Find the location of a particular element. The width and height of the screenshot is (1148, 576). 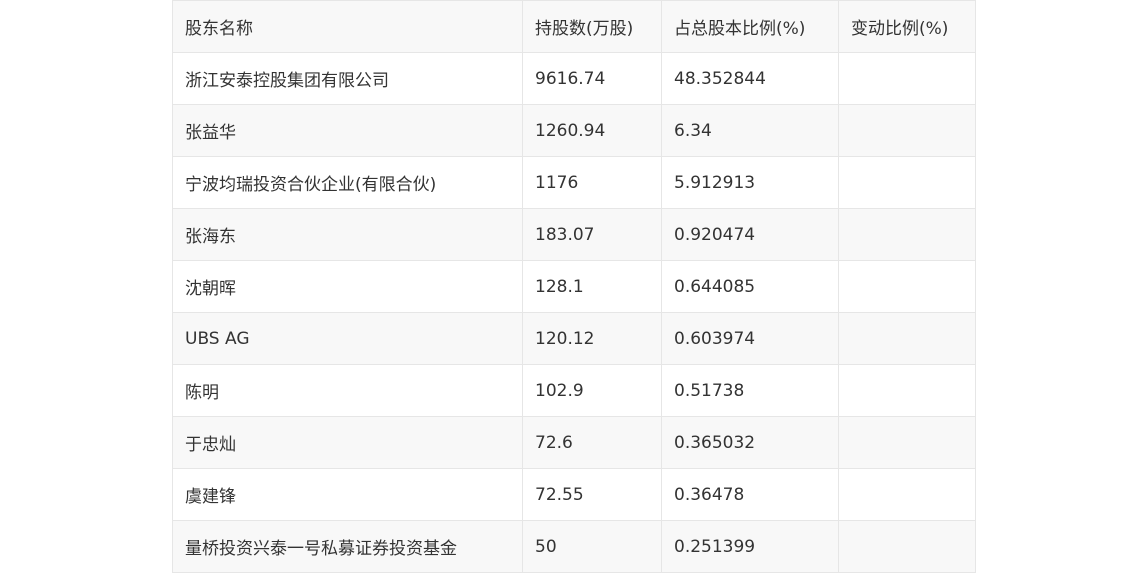

table-row: 张海东 183.07 0.920474 is located at coordinates (574, 234).